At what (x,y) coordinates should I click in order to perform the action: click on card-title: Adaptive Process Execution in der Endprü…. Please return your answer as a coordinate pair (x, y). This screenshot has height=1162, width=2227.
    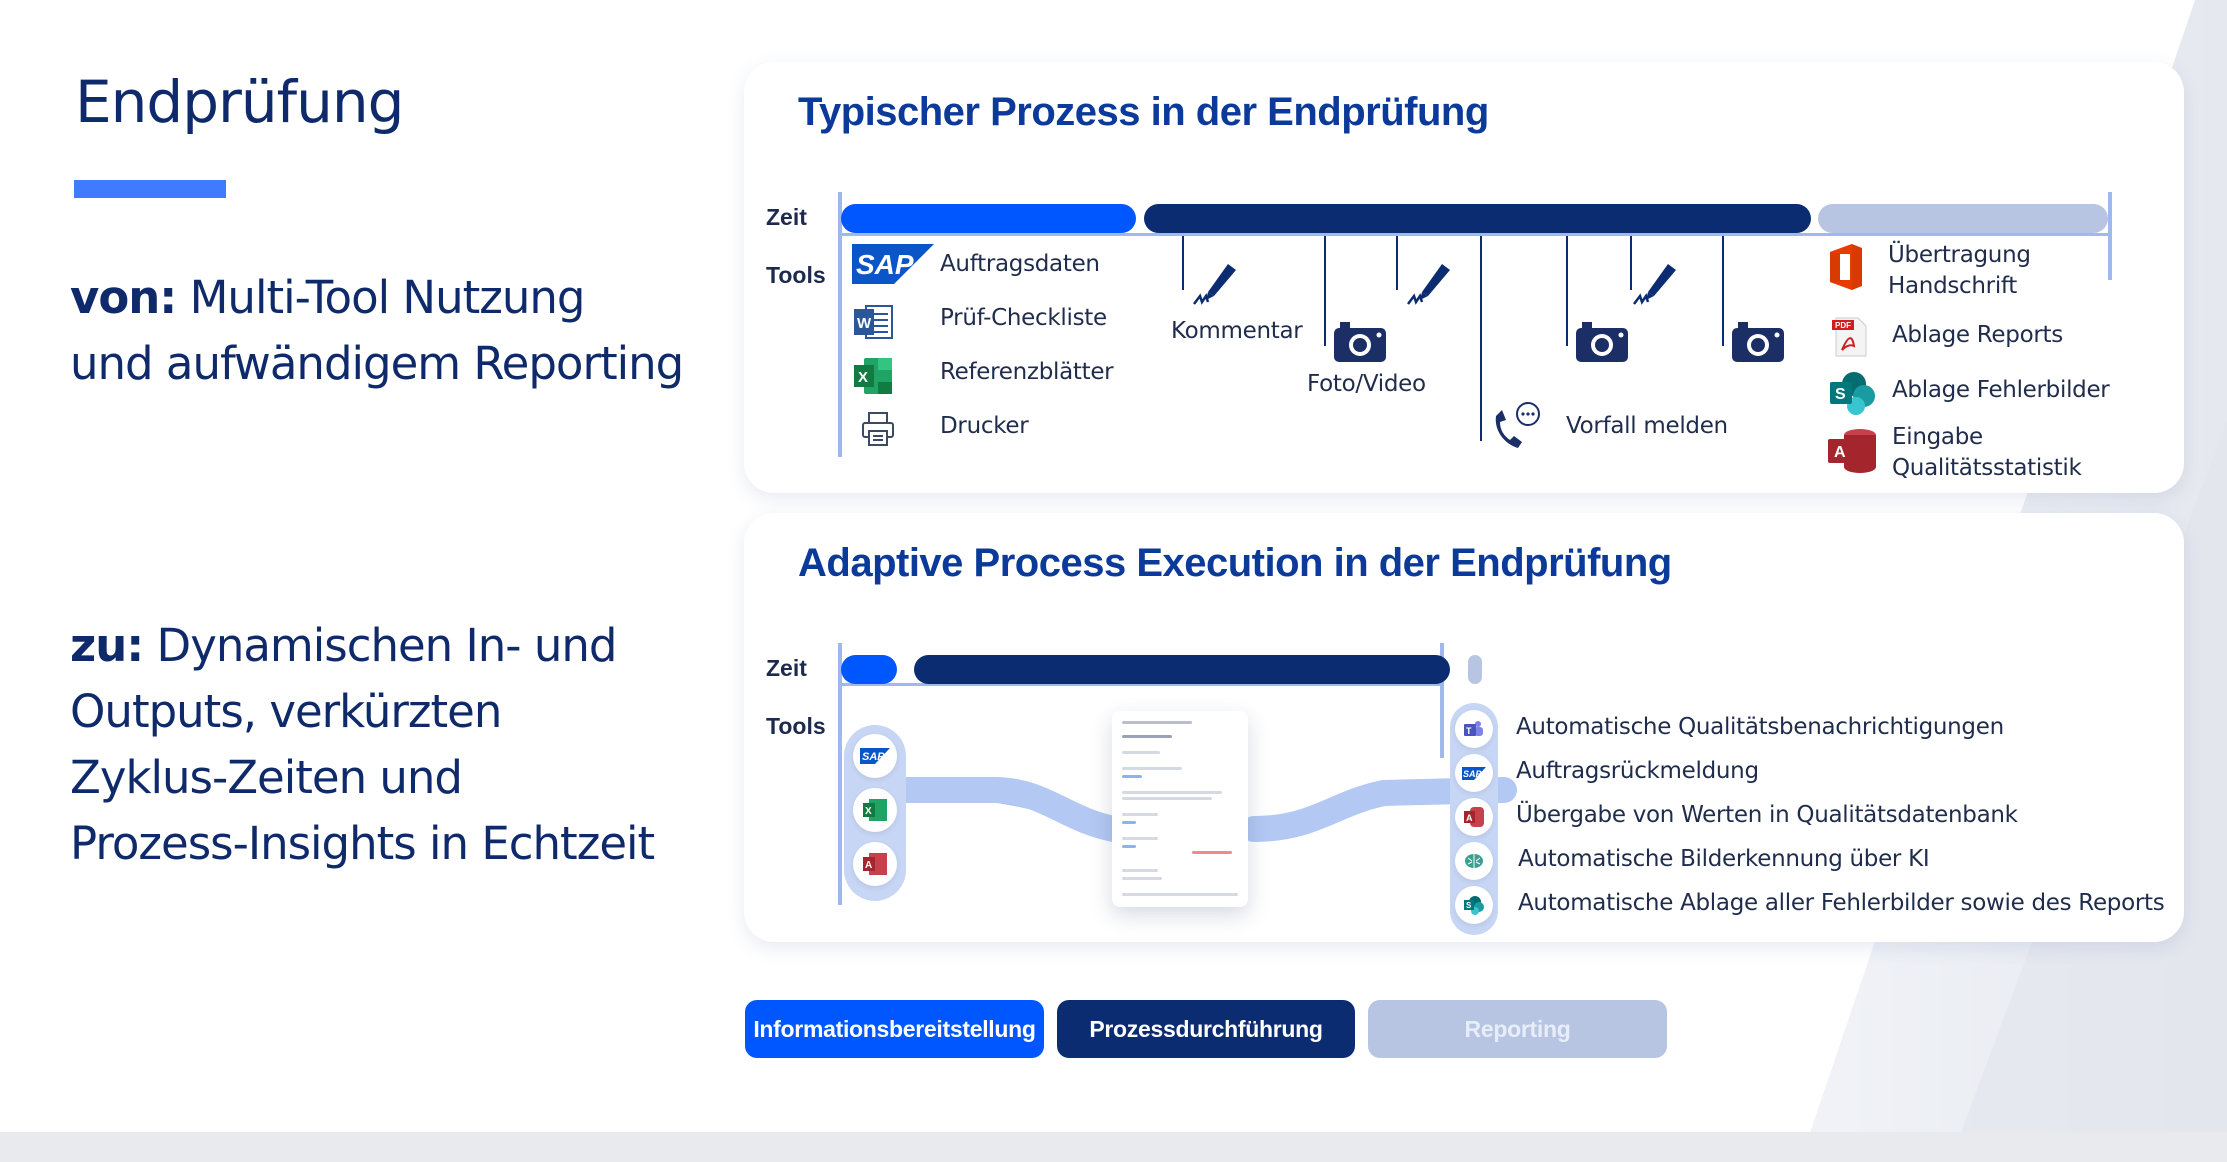
    Looking at the image, I should click on (1235, 563).